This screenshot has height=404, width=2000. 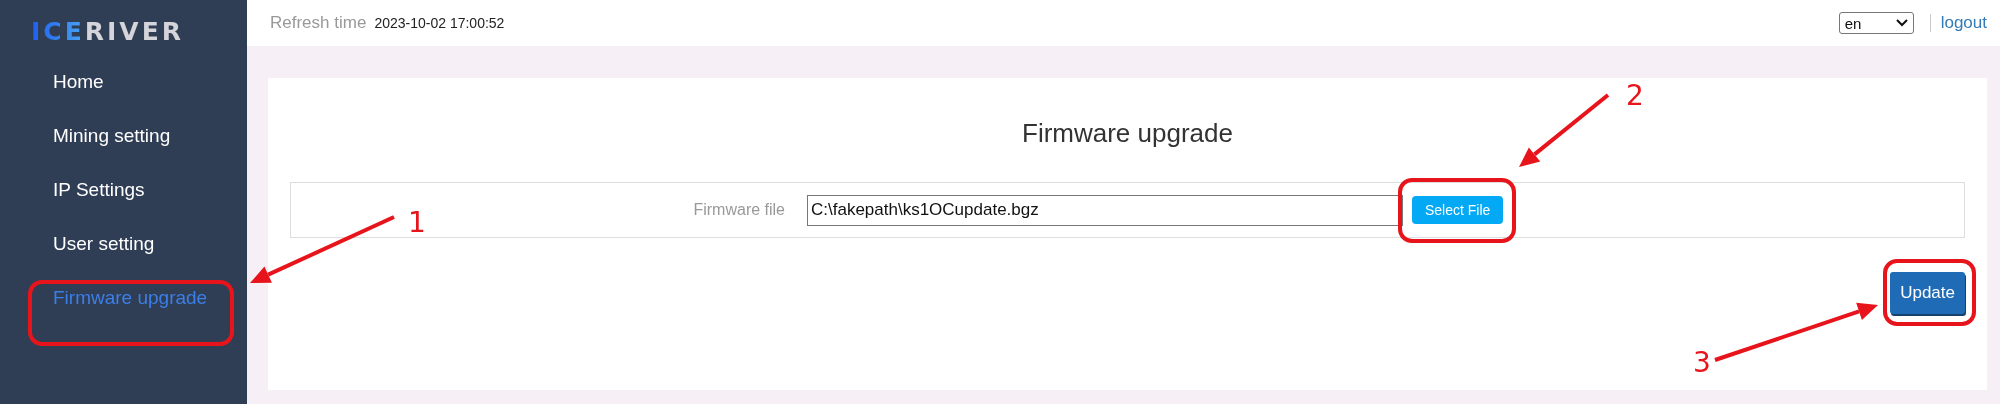 I want to click on update-button: Update, so click(x=1927, y=293).